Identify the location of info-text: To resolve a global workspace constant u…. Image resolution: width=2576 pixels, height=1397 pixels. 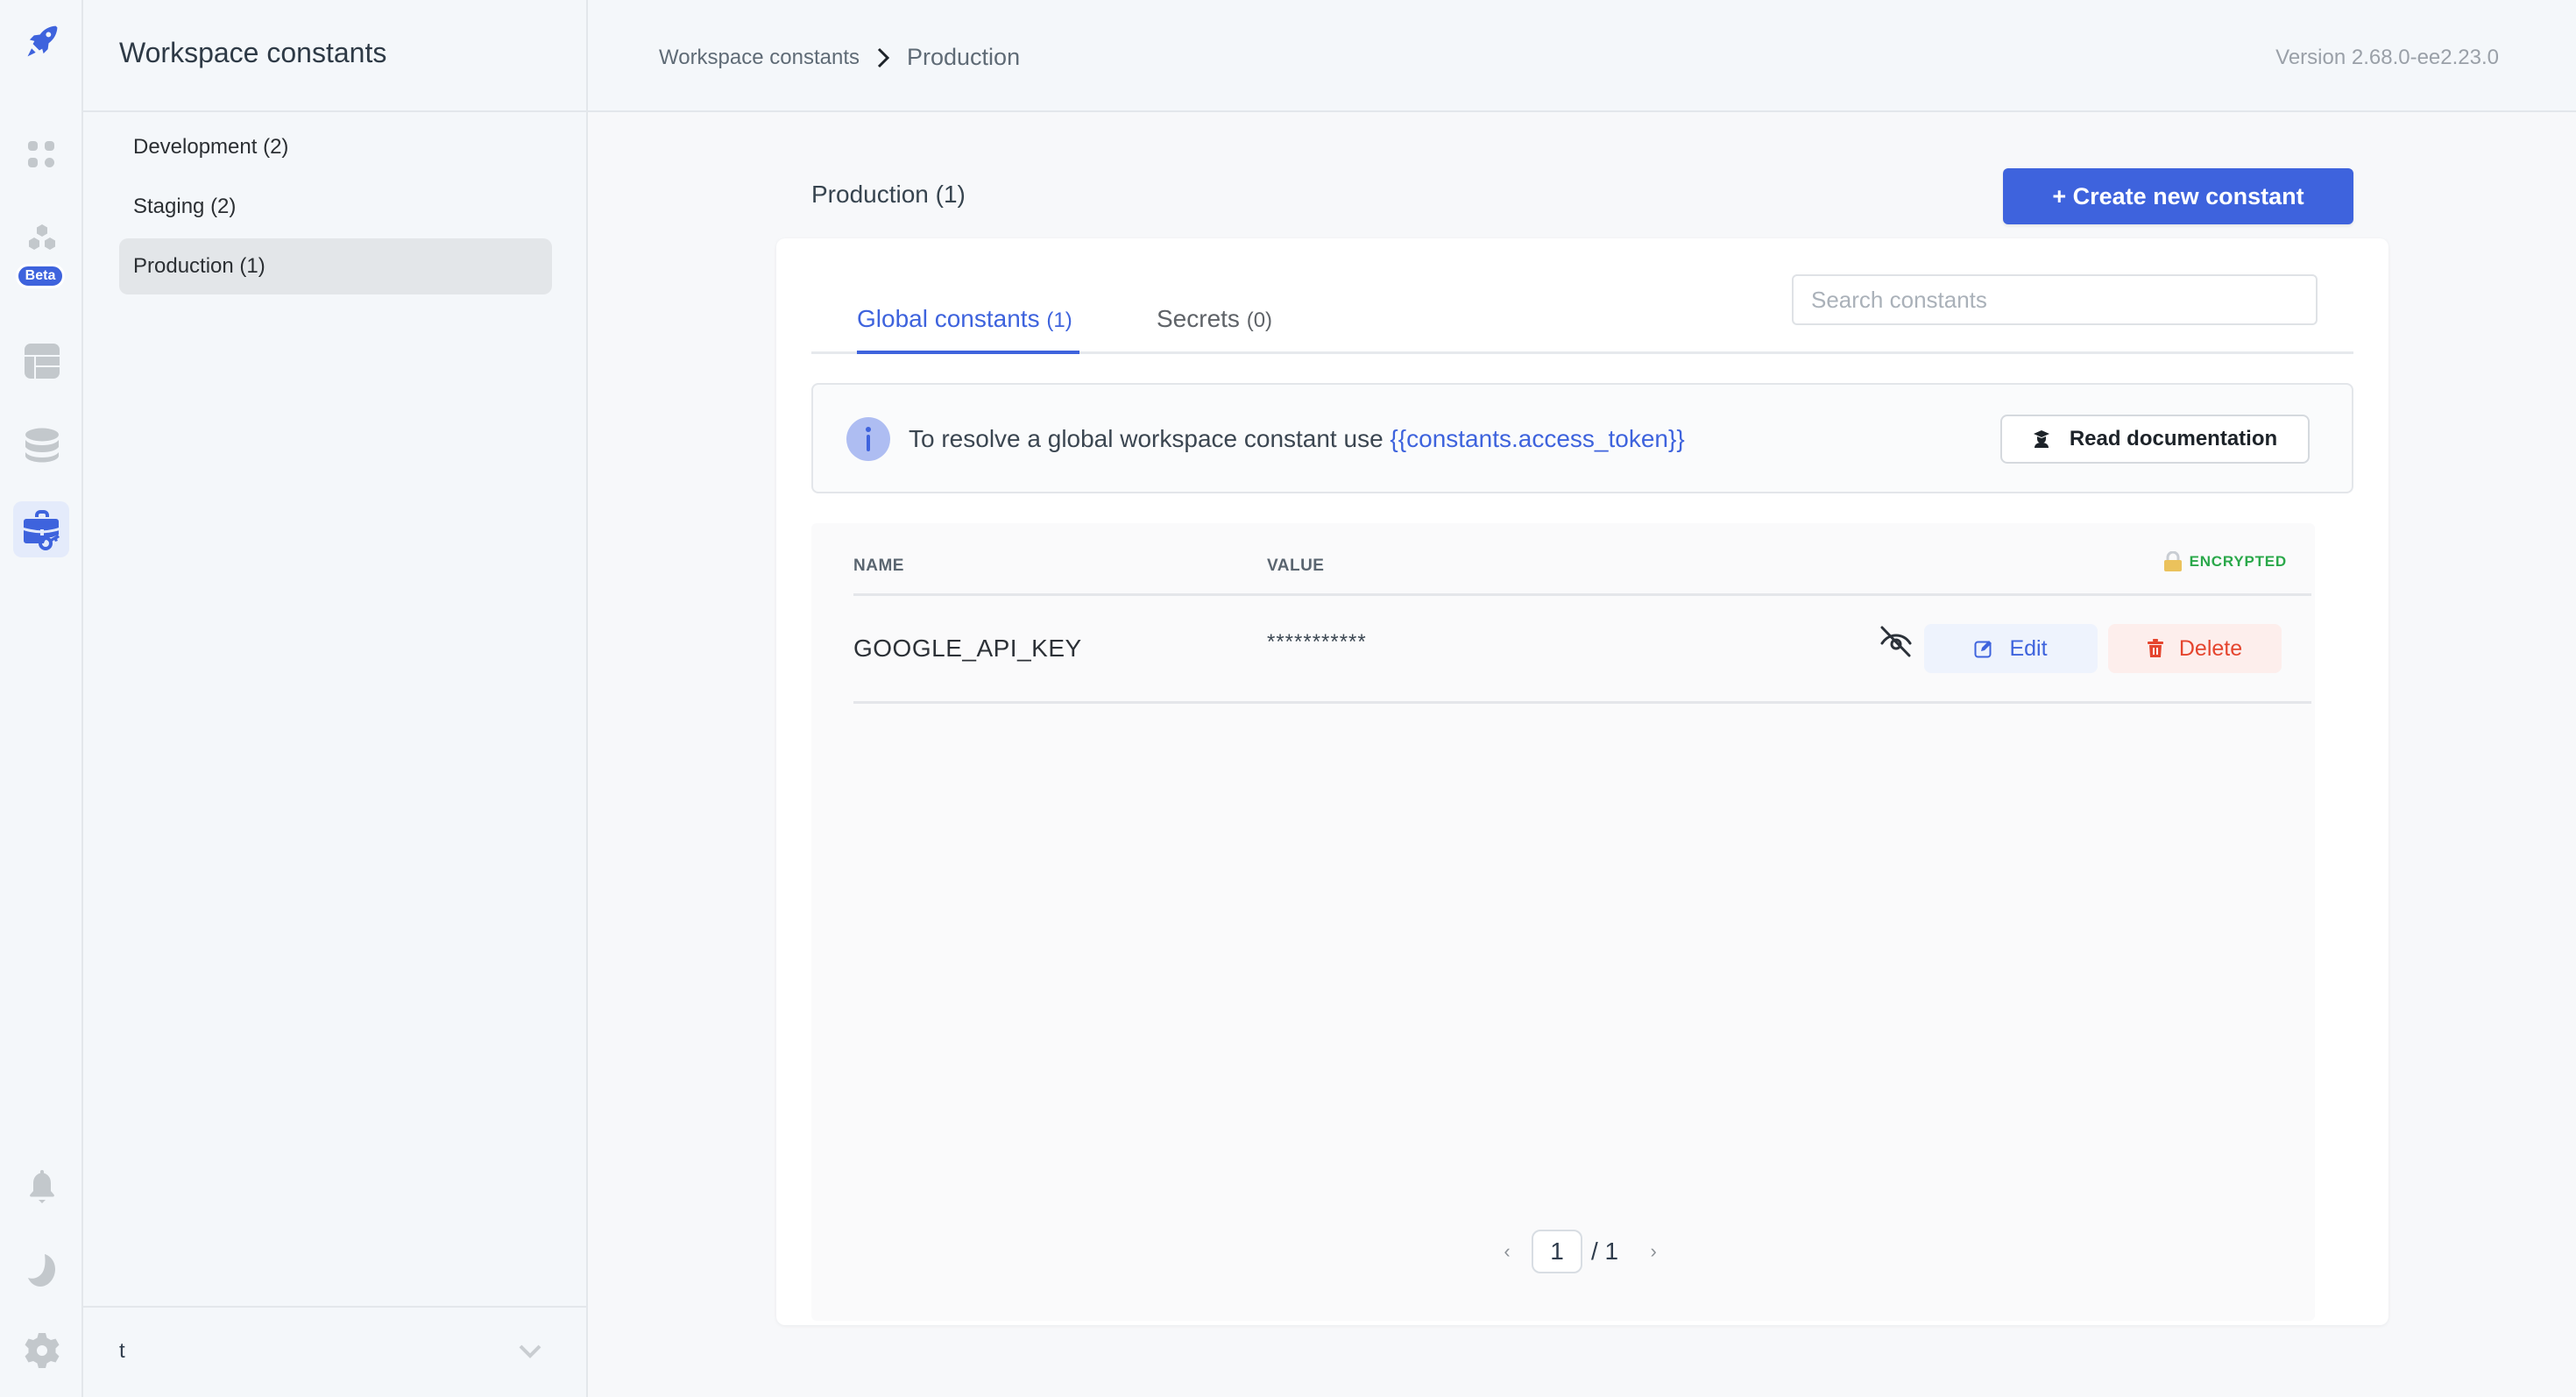
(1297, 439).